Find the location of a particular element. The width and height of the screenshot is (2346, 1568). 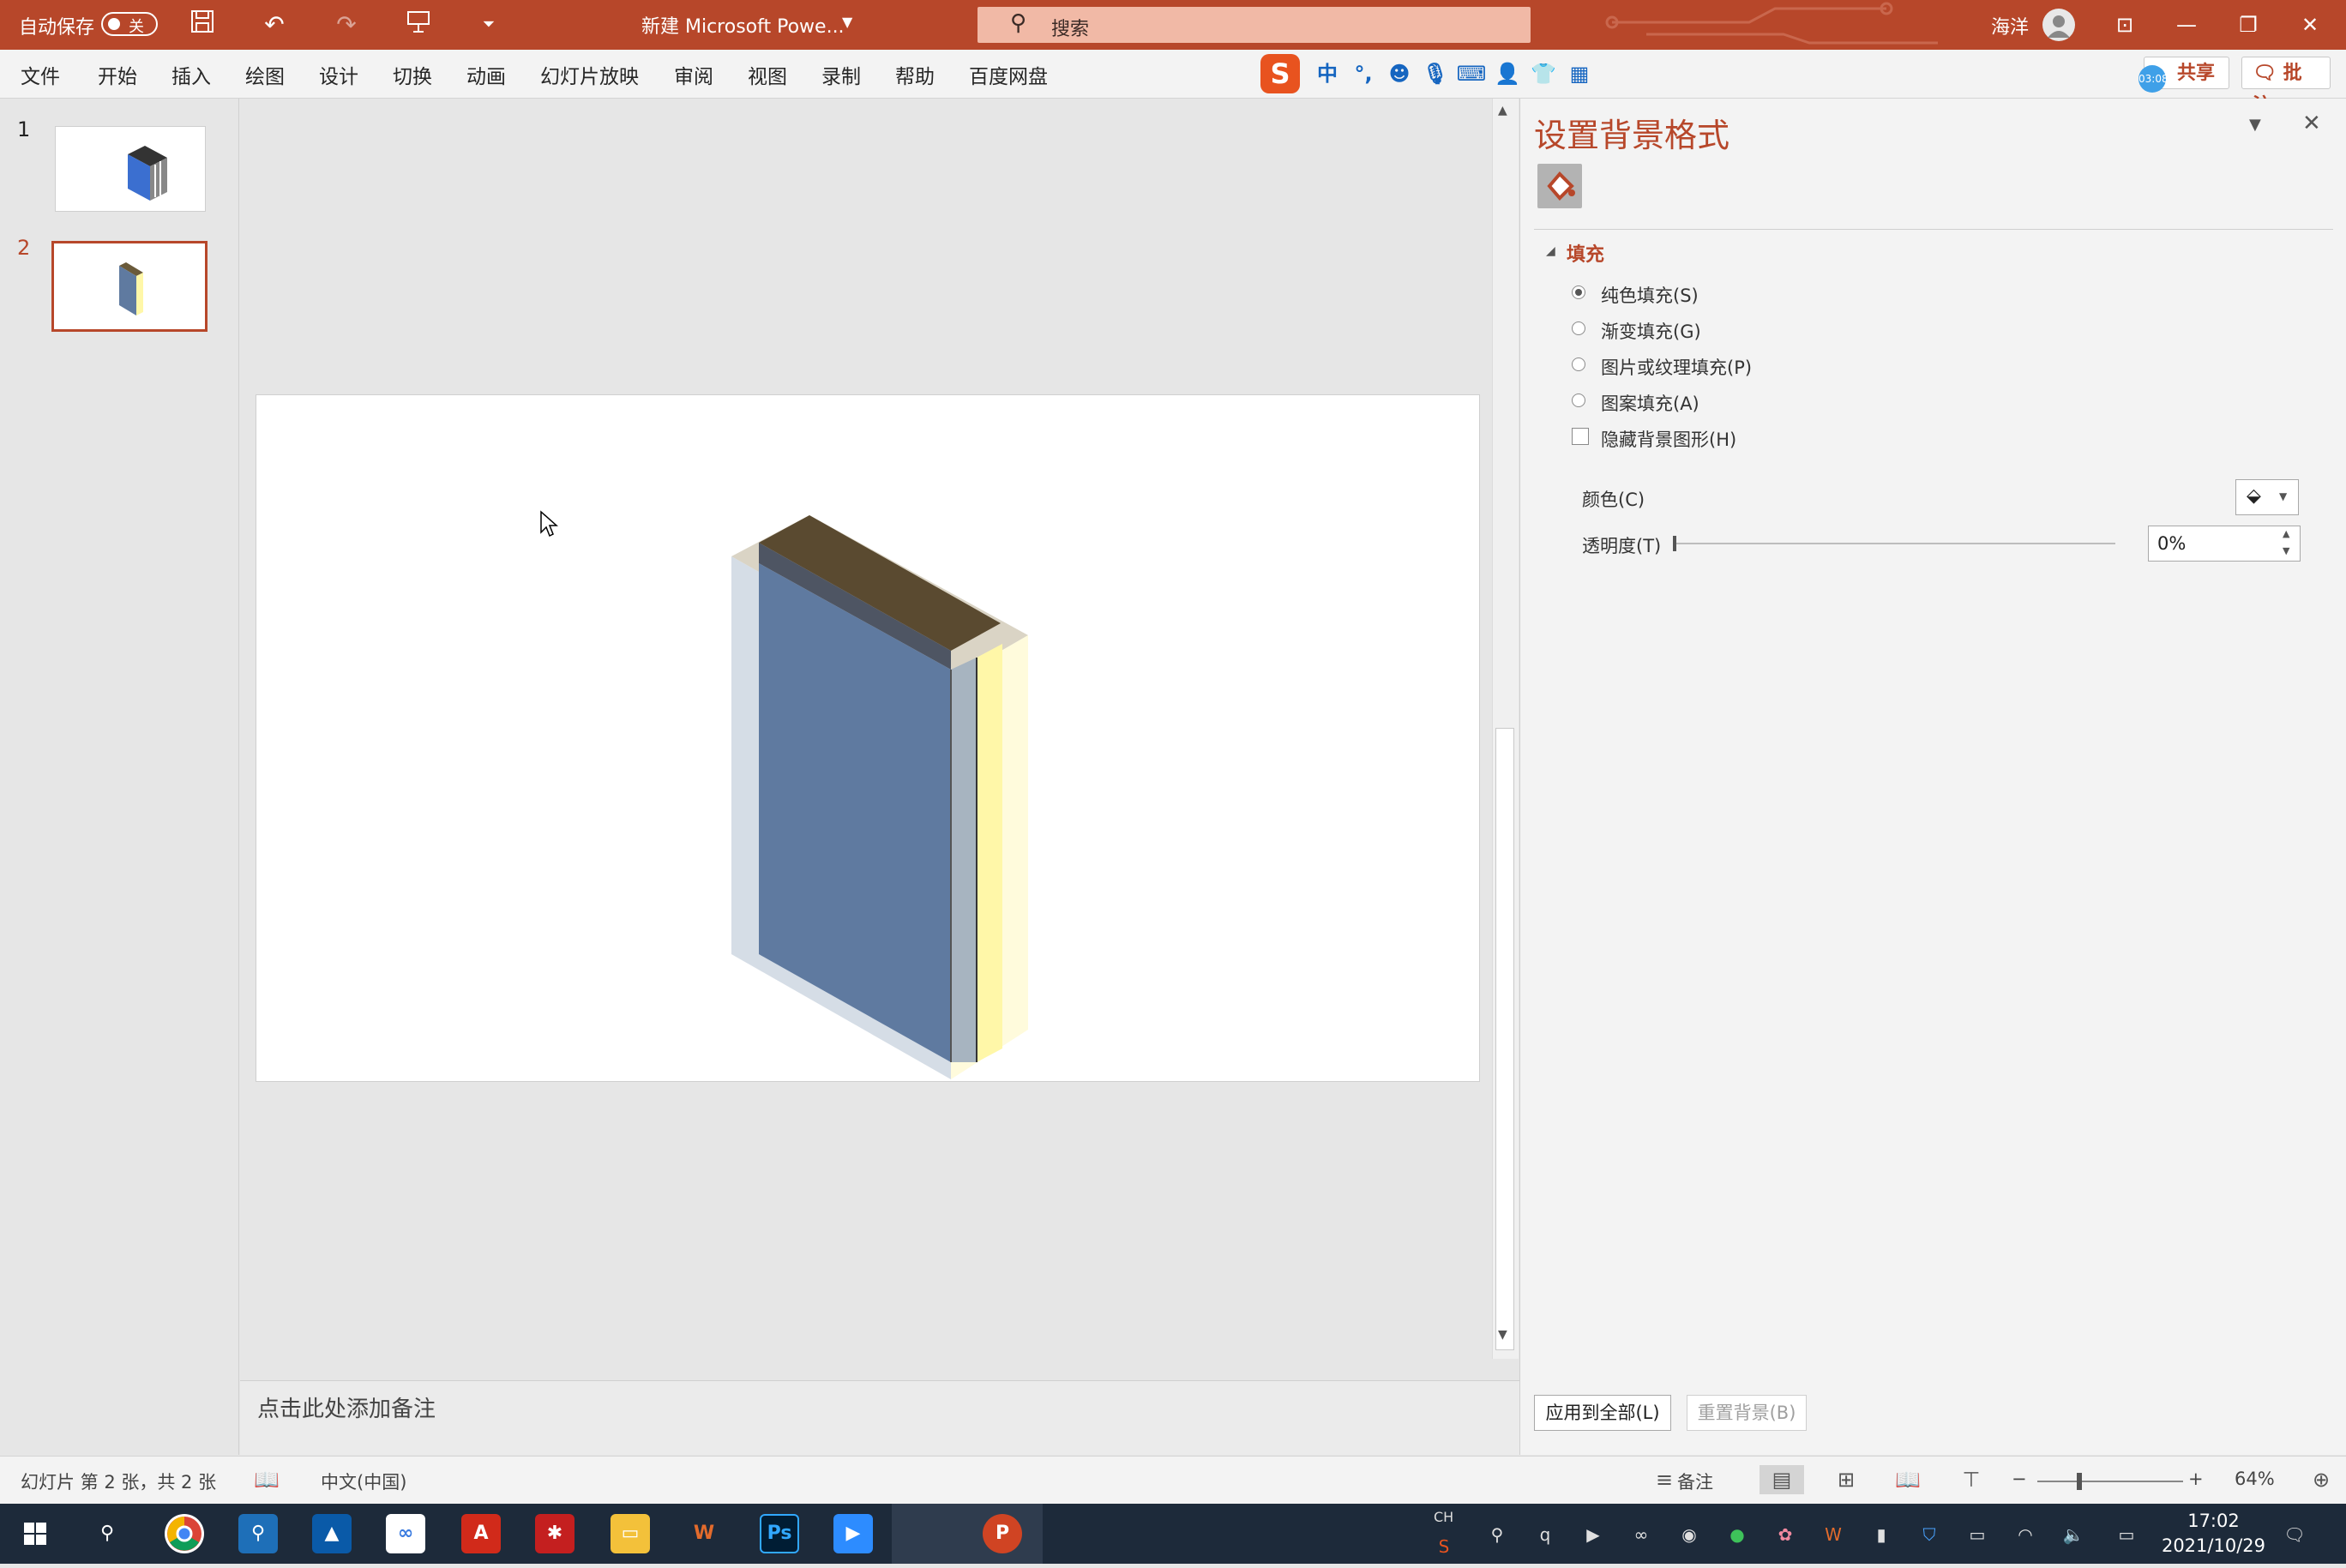

tab-design: 设计 is located at coordinates (338, 74).